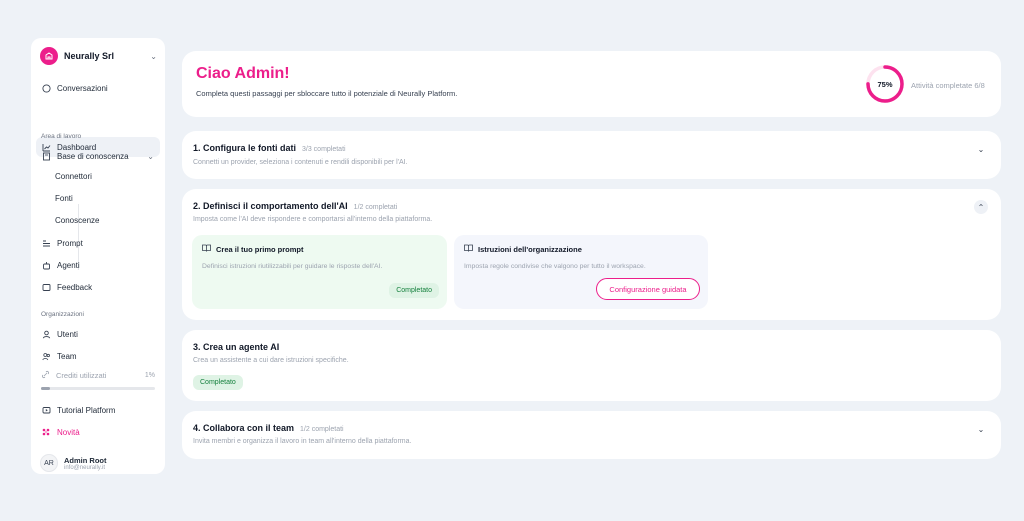  What do you see at coordinates (98, 198) in the screenshot?
I see `sidebar-item-fonti: Fonti` at bounding box center [98, 198].